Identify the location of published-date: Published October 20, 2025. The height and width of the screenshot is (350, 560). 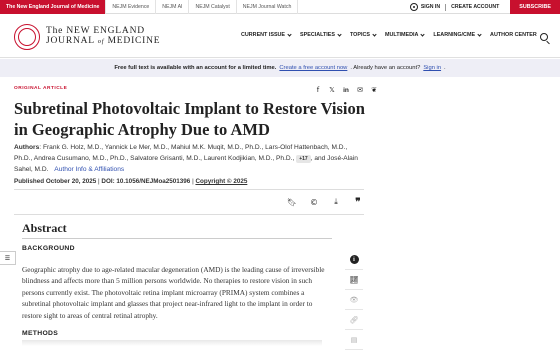
(55, 181).